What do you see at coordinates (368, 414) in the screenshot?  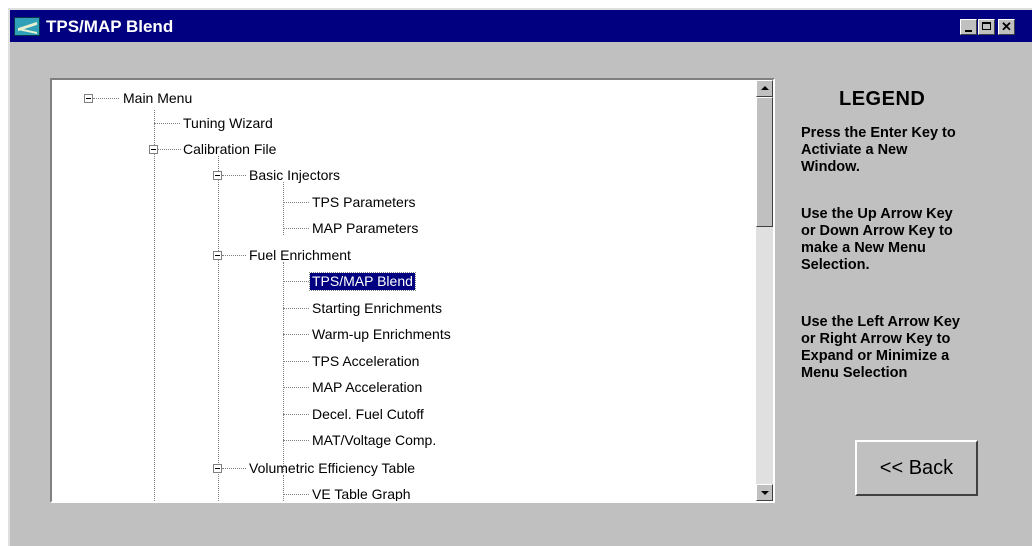 I see `tree-item-decel-fuel-cutoff: Decel. Fuel Cutoff` at bounding box center [368, 414].